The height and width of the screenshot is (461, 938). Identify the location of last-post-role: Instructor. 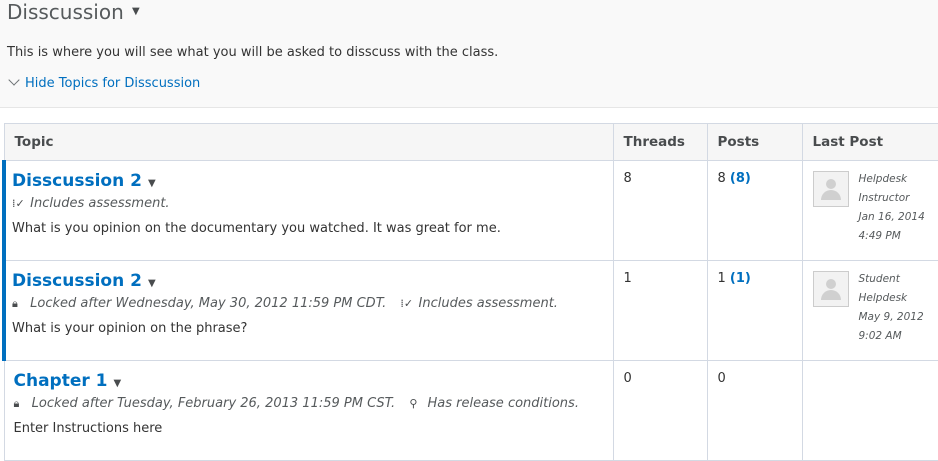
(884, 198).